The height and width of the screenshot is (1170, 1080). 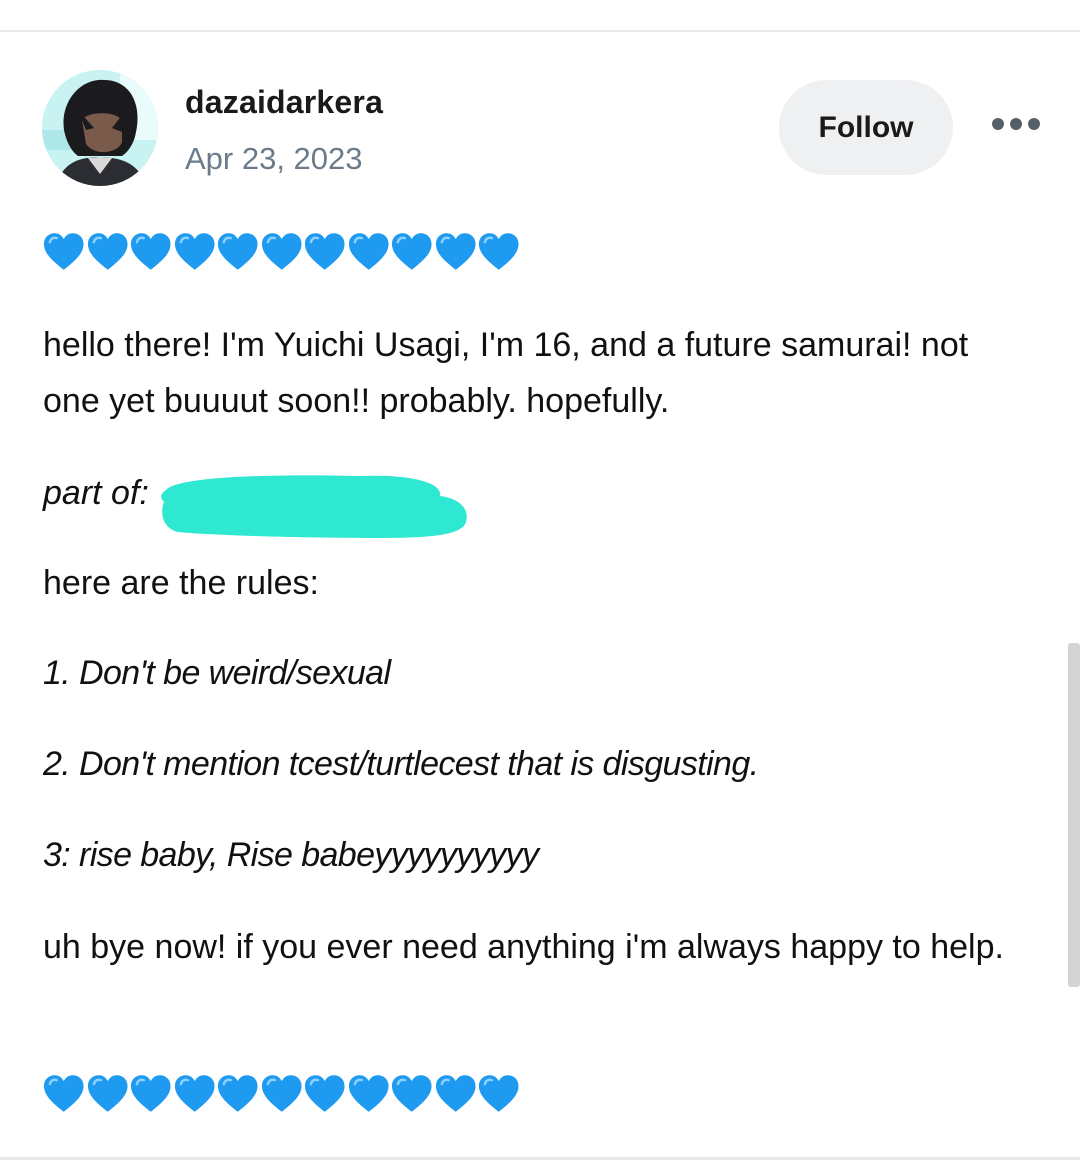 I want to click on avatar-image, so click(x=100, y=128).